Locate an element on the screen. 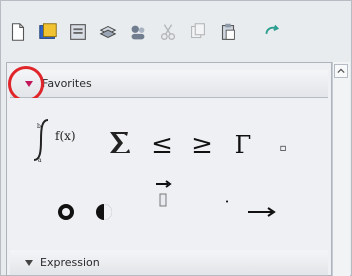  new-document-button is located at coordinates (18, 32).